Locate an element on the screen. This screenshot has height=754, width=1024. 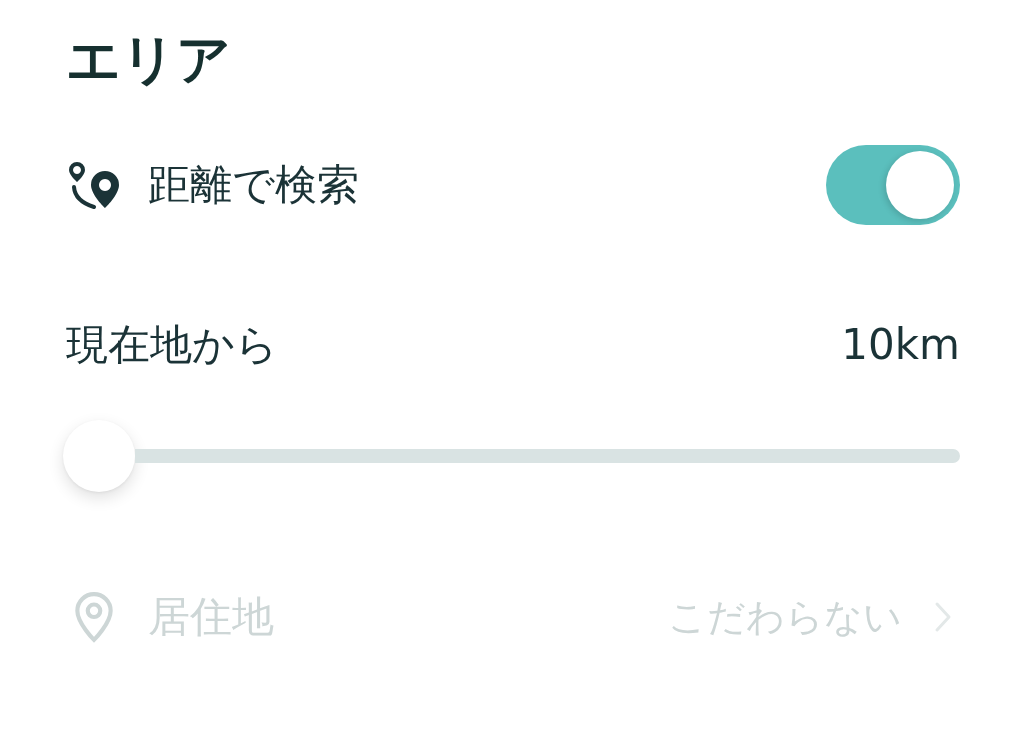
slider-thumb is located at coordinates (99, 456).